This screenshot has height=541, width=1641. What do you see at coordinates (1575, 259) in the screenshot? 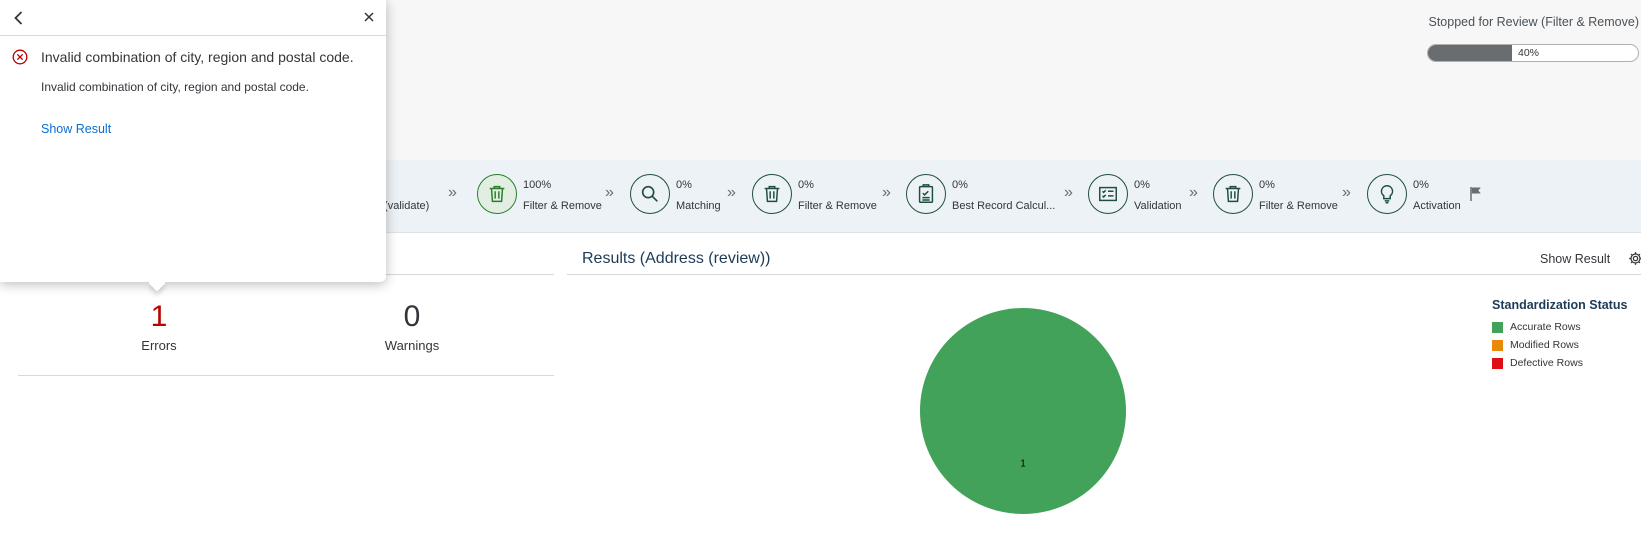
I see `show-result-button: Show Result` at bounding box center [1575, 259].